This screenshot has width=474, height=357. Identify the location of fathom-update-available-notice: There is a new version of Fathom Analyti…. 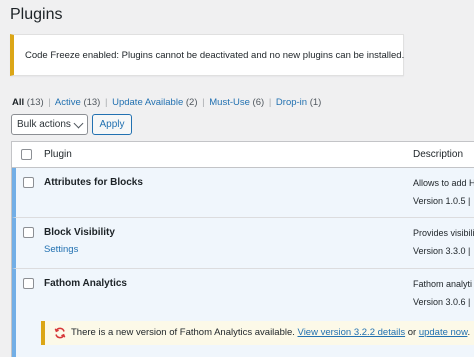
(257, 333).